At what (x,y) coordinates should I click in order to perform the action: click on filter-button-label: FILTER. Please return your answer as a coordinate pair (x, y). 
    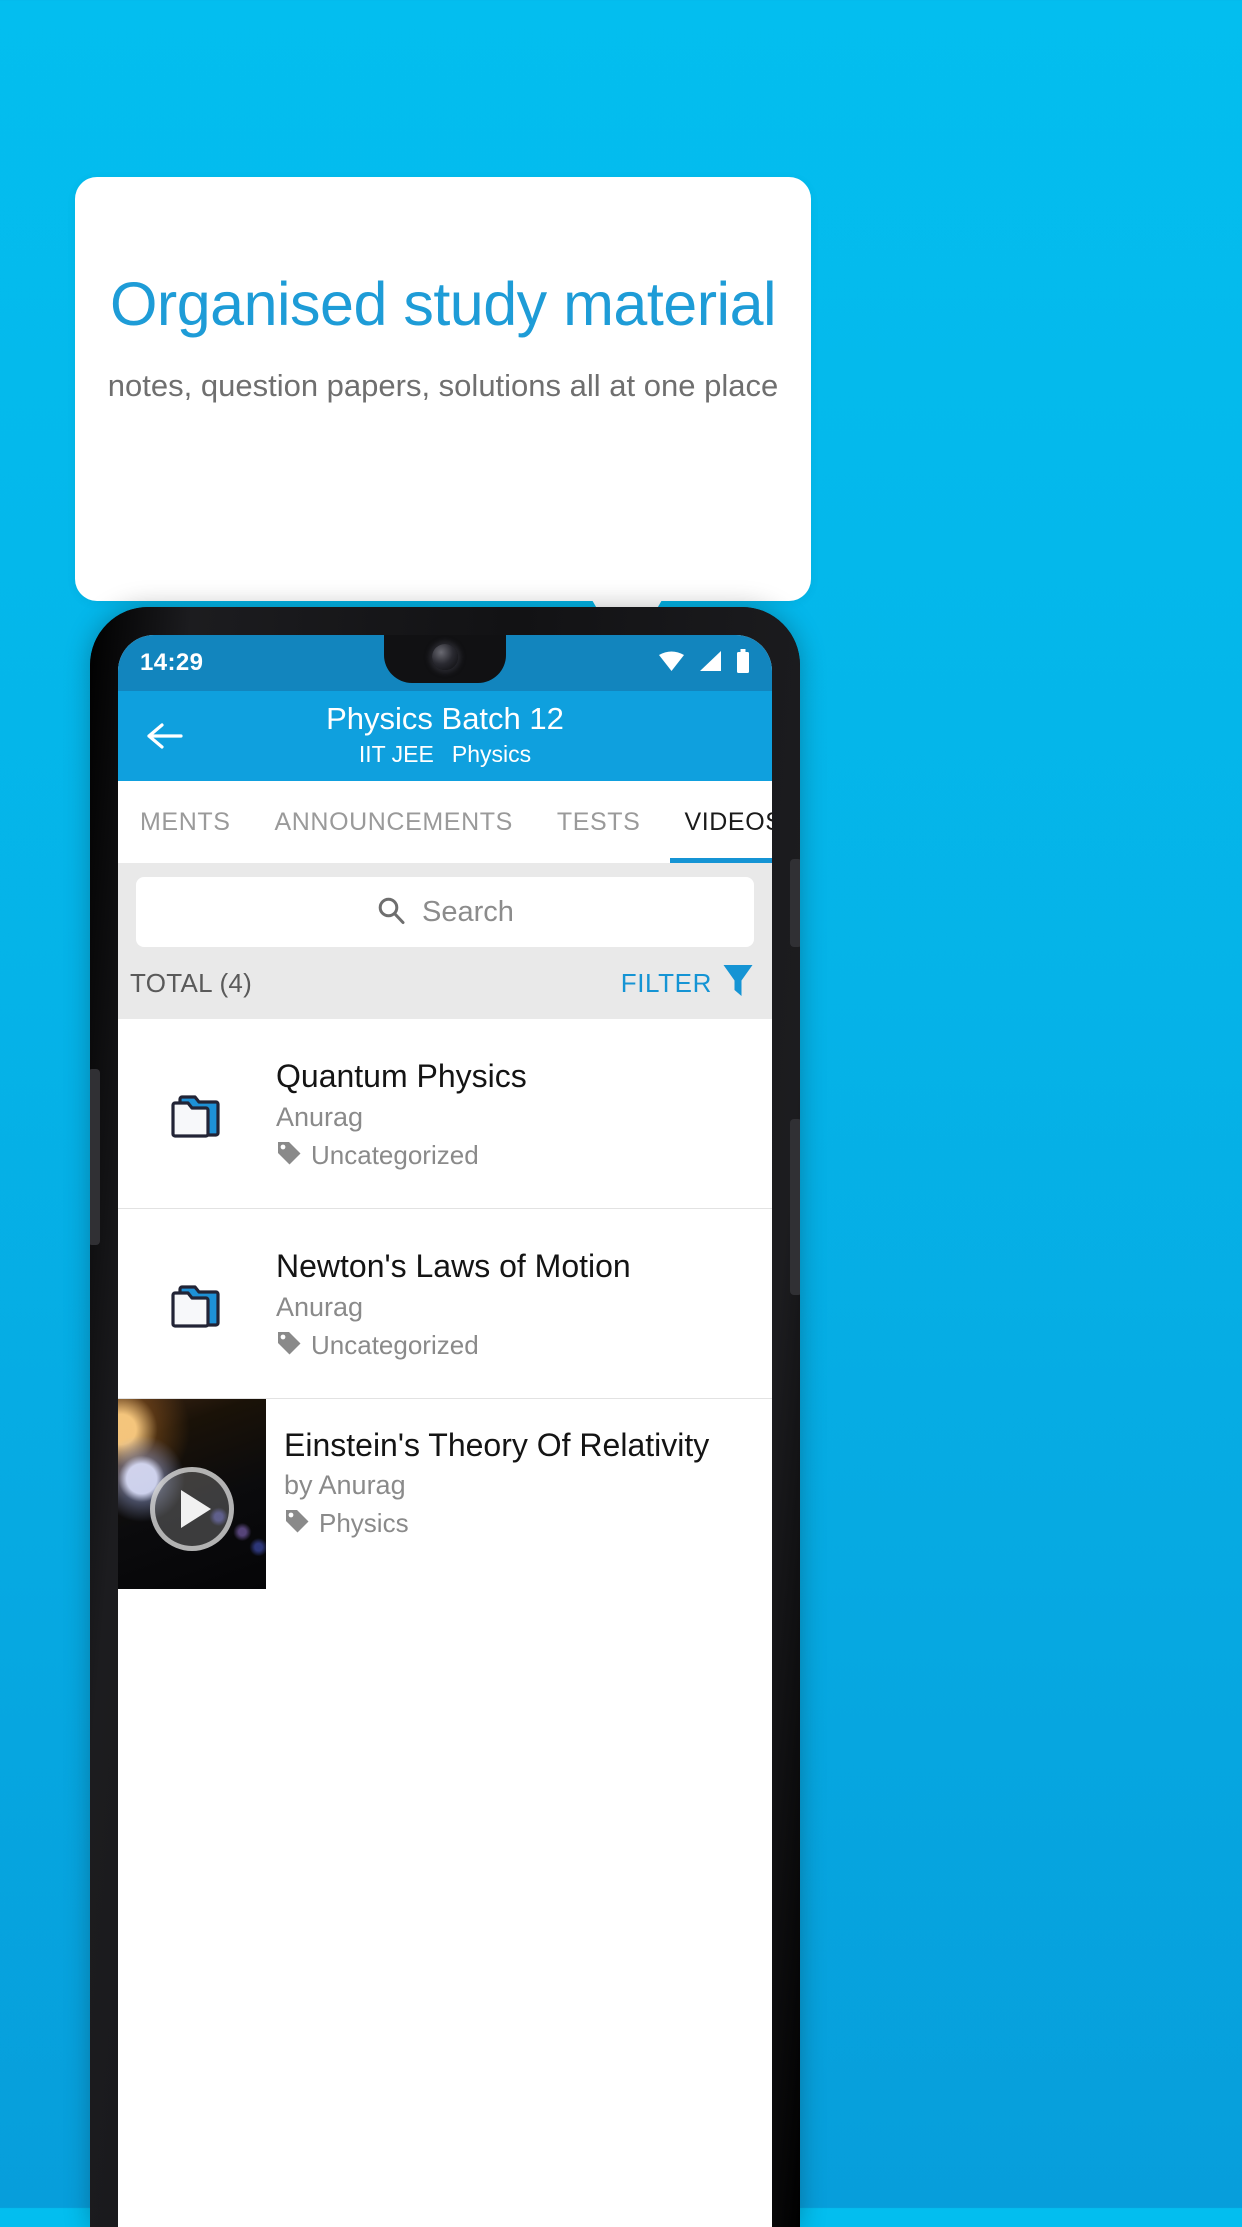
    Looking at the image, I should click on (666, 982).